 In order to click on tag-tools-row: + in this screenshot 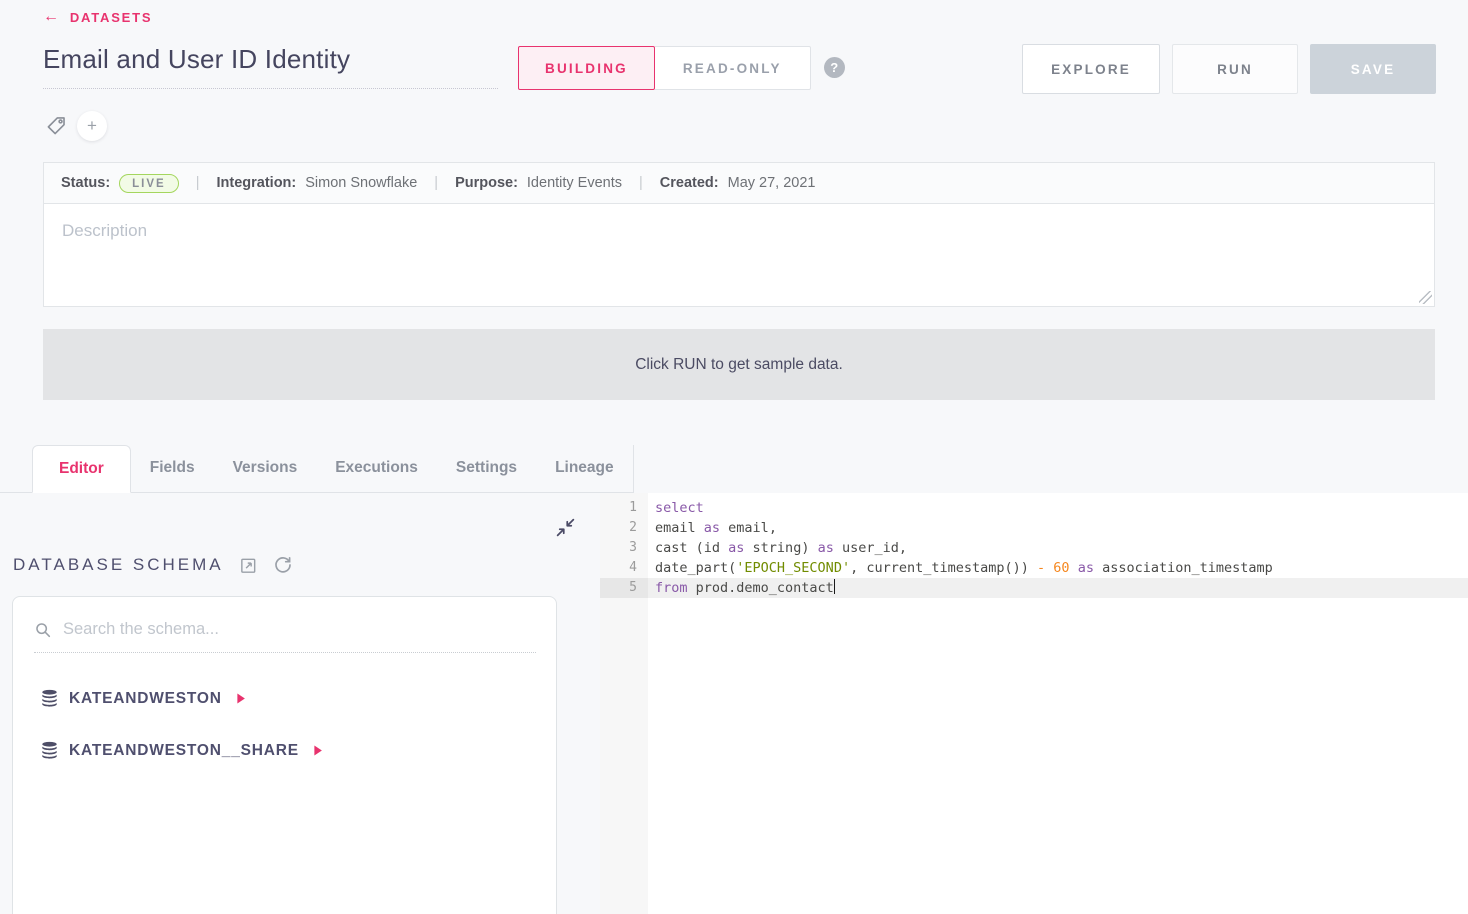, I will do `click(739, 126)`.